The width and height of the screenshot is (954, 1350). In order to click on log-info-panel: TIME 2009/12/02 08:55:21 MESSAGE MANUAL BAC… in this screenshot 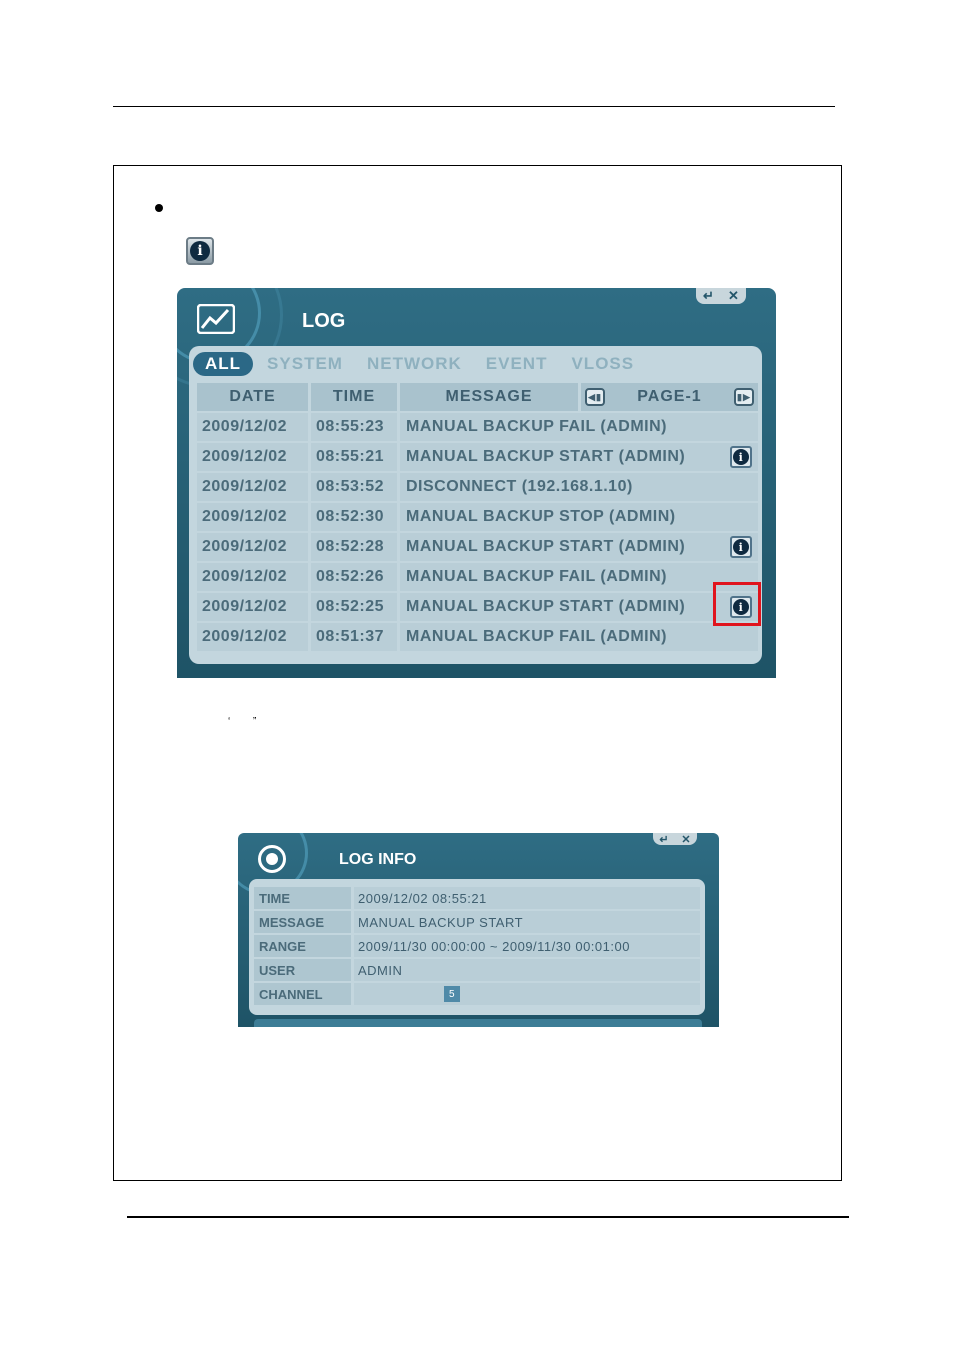, I will do `click(477, 947)`.